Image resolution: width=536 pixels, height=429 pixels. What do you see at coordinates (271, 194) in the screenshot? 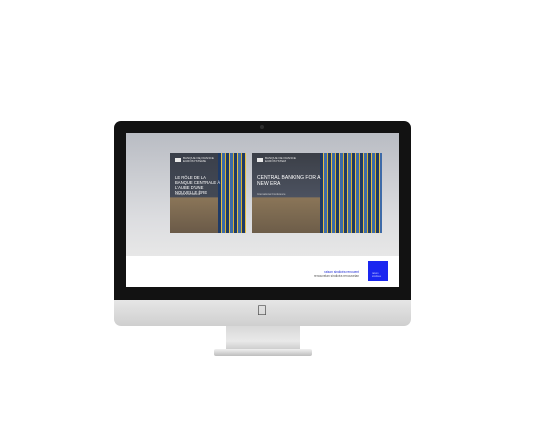
I see `slide-subtitle: International Conference` at bounding box center [271, 194].